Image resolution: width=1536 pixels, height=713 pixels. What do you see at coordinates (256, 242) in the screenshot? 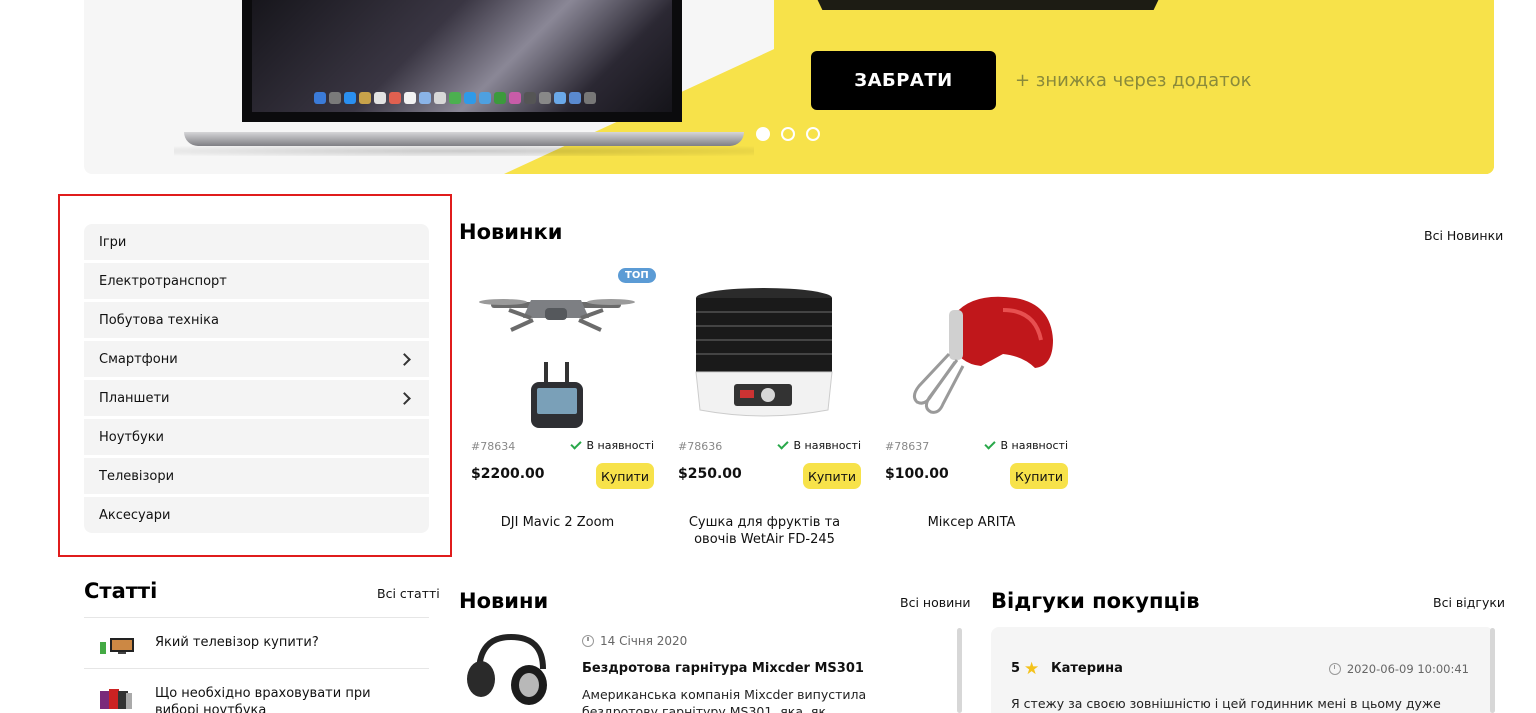
I see `category-item-games: Ігри` at bounding box center [256, 242].